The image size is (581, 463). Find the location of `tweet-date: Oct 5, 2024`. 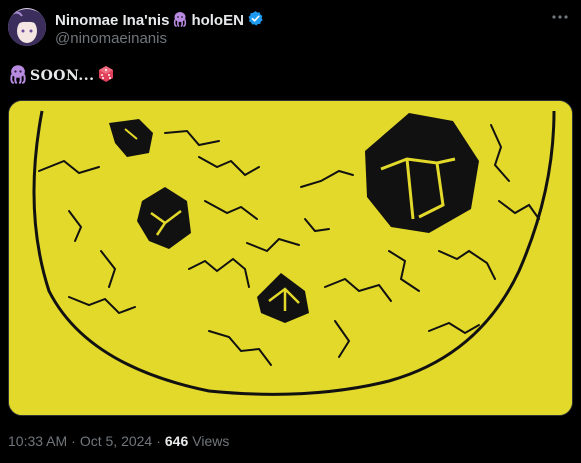

tweet-date: Oct 5, 2024 is located at coordinates (116, 441).